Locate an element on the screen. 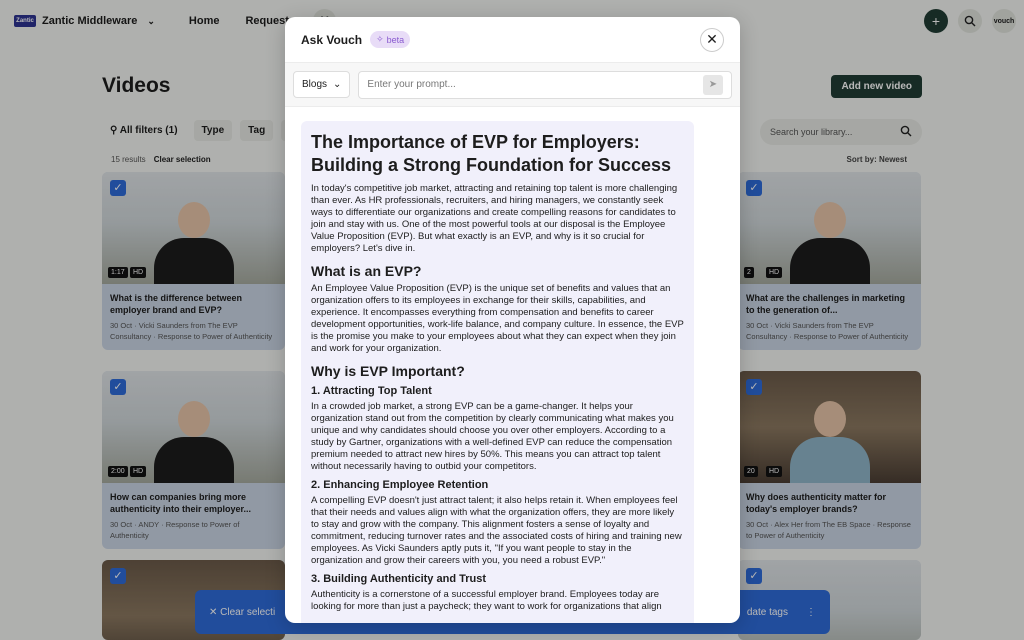 This screenshot has width=1024, height=640. beta-badge: ✧ beta is located at coordinates (390, 39).